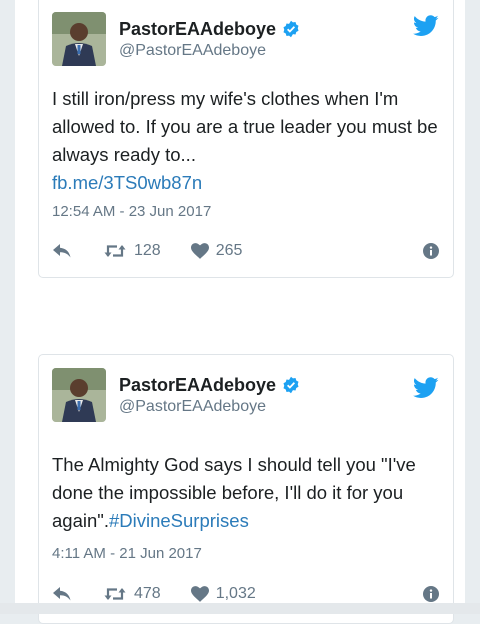 This screenshot has width=480, height=624. I want to click on retweet-count: 128, so click(147, 250).